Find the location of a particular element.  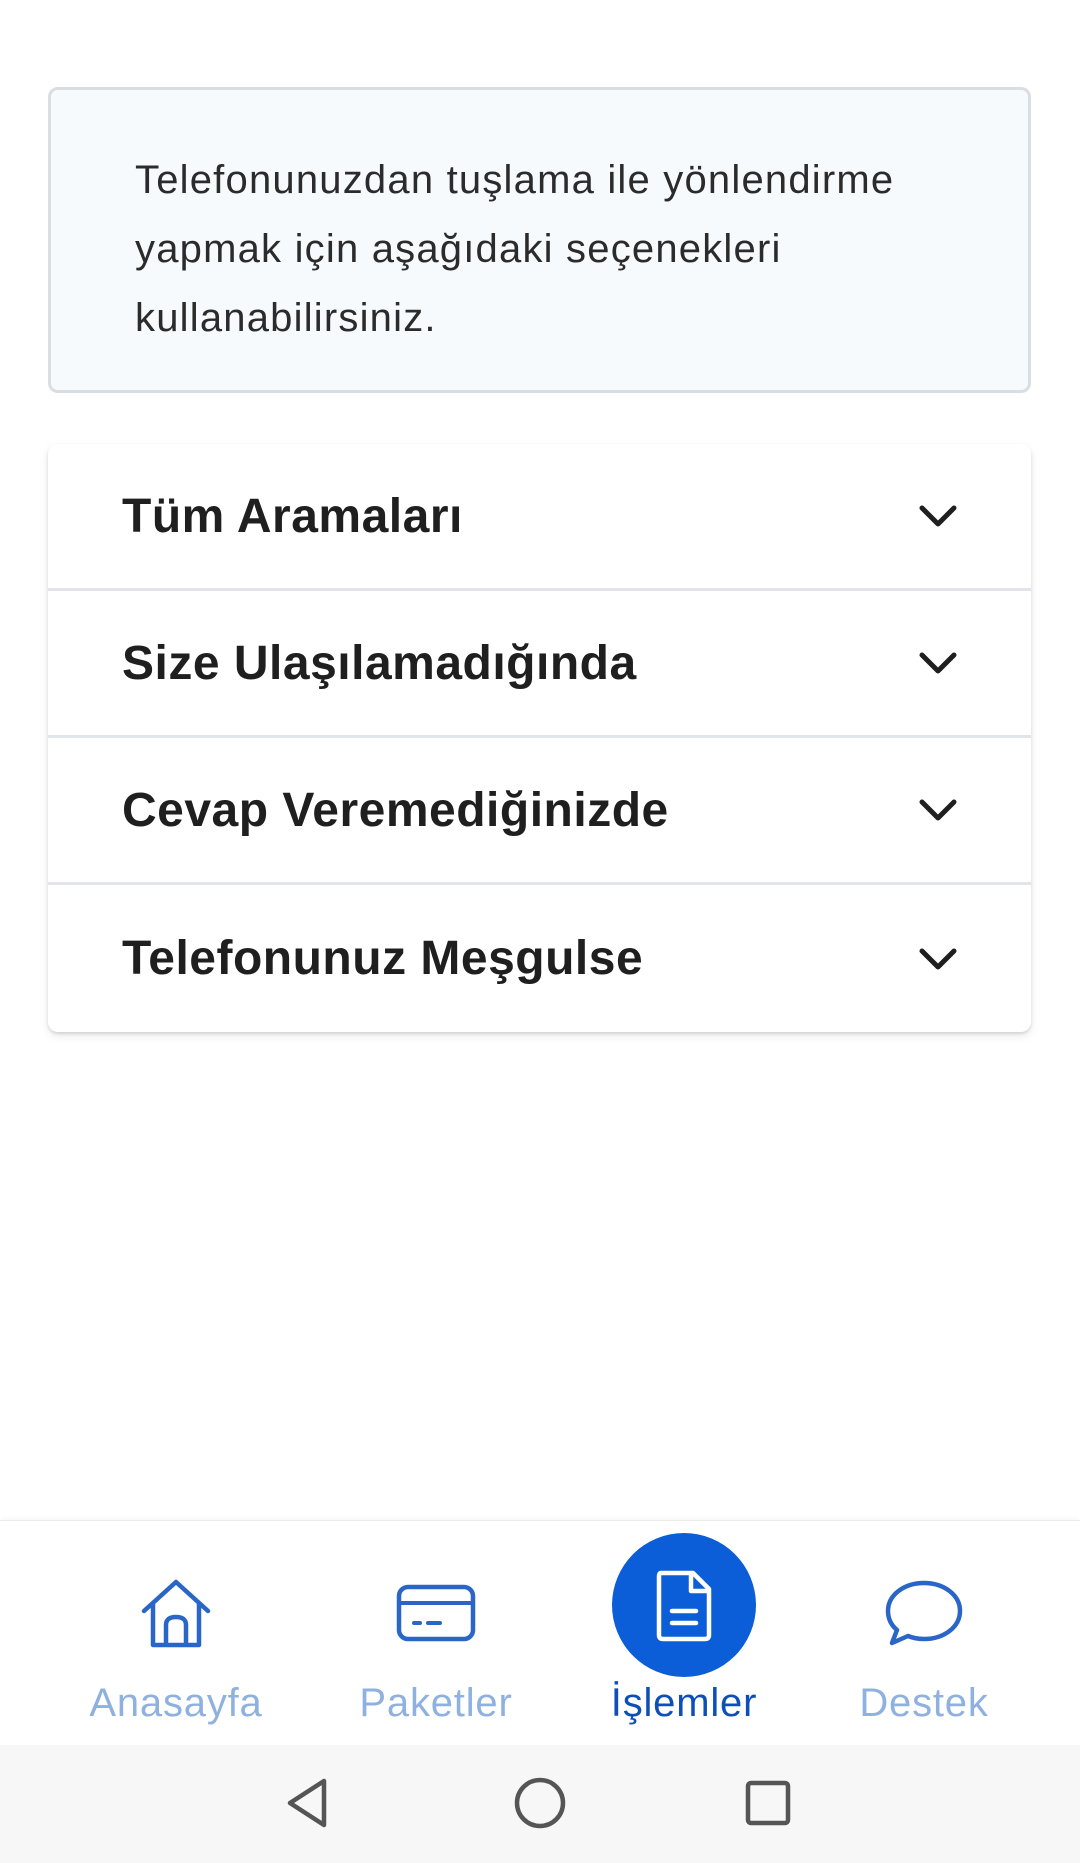

recents-icon is located at coordinates (768, 1803).